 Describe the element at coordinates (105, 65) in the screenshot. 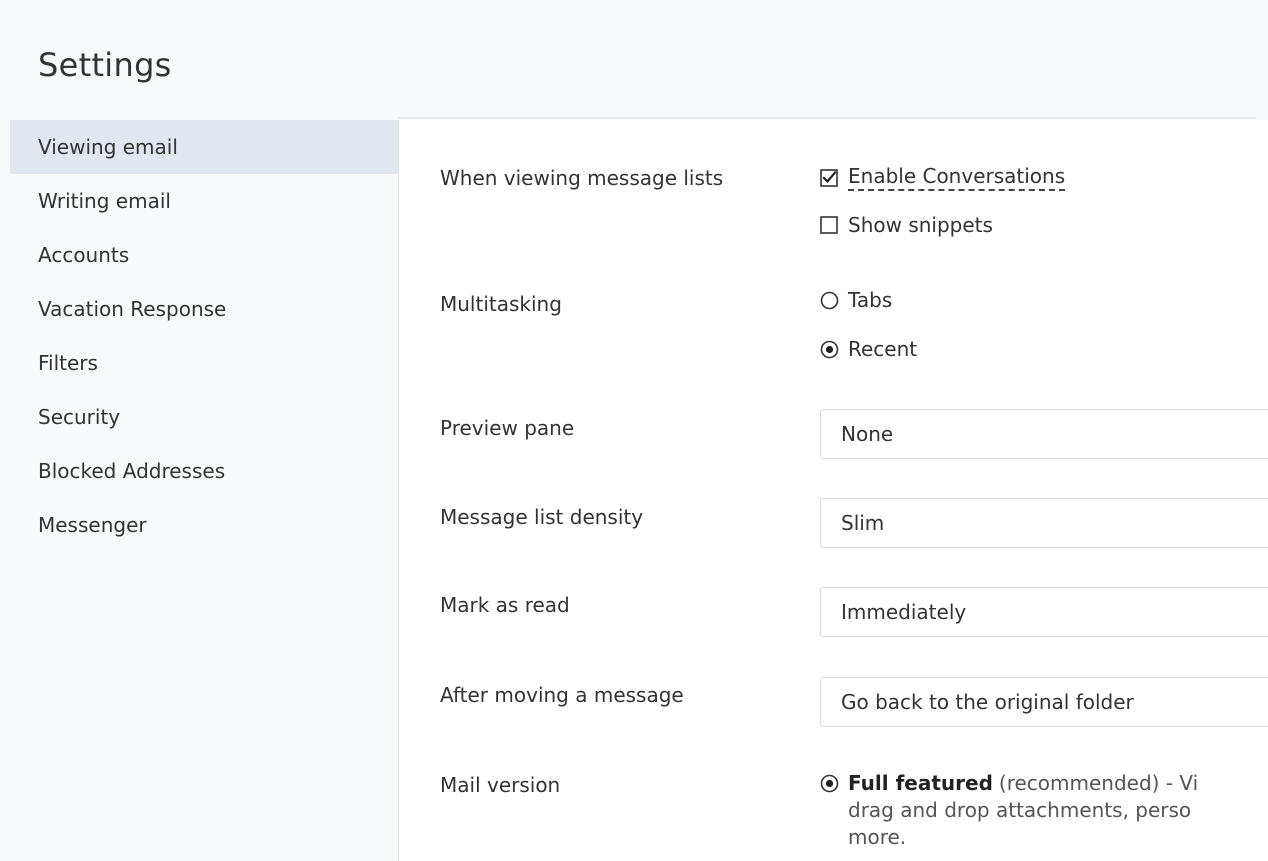

I see `page-title: Settings` at that location.